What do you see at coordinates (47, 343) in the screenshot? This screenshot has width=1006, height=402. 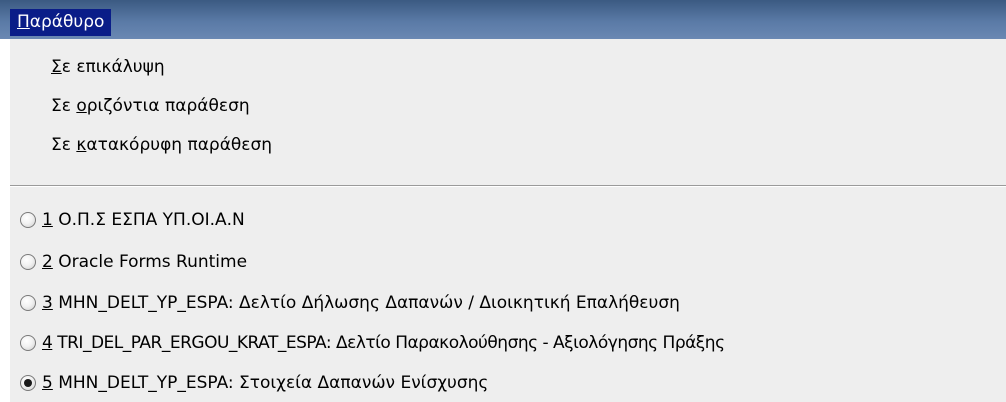 I see `window-item-4-number: 4` at bounding box center [47, 343].